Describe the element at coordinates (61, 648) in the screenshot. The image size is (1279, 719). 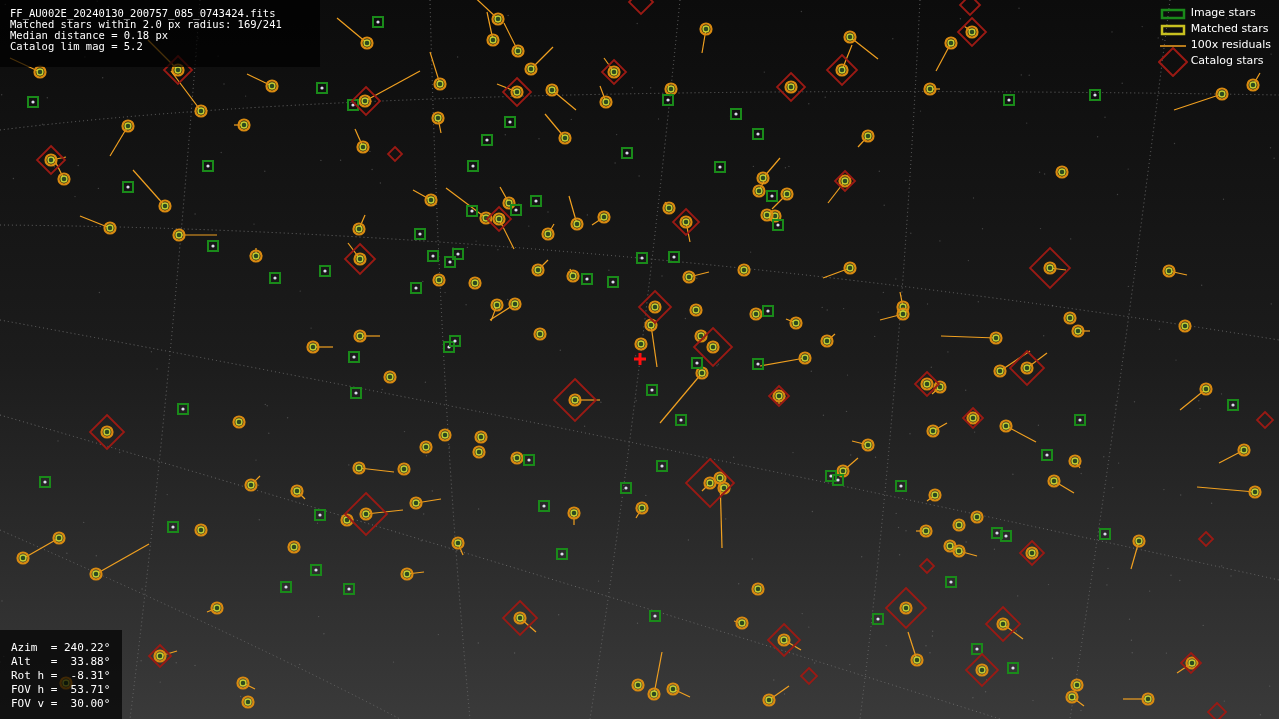
I see `pointing-line: Azim = 240.22°` at that location.